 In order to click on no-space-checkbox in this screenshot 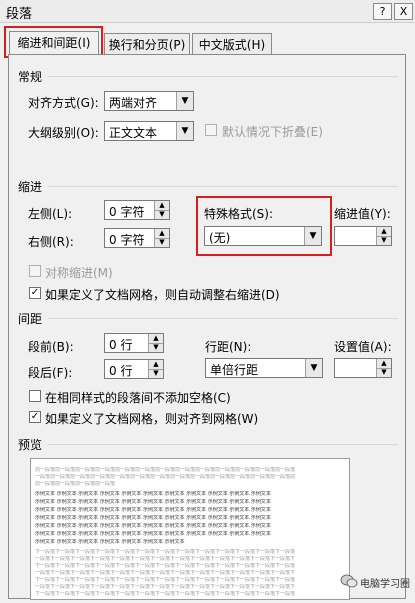, I will do `click(35, 396)`.